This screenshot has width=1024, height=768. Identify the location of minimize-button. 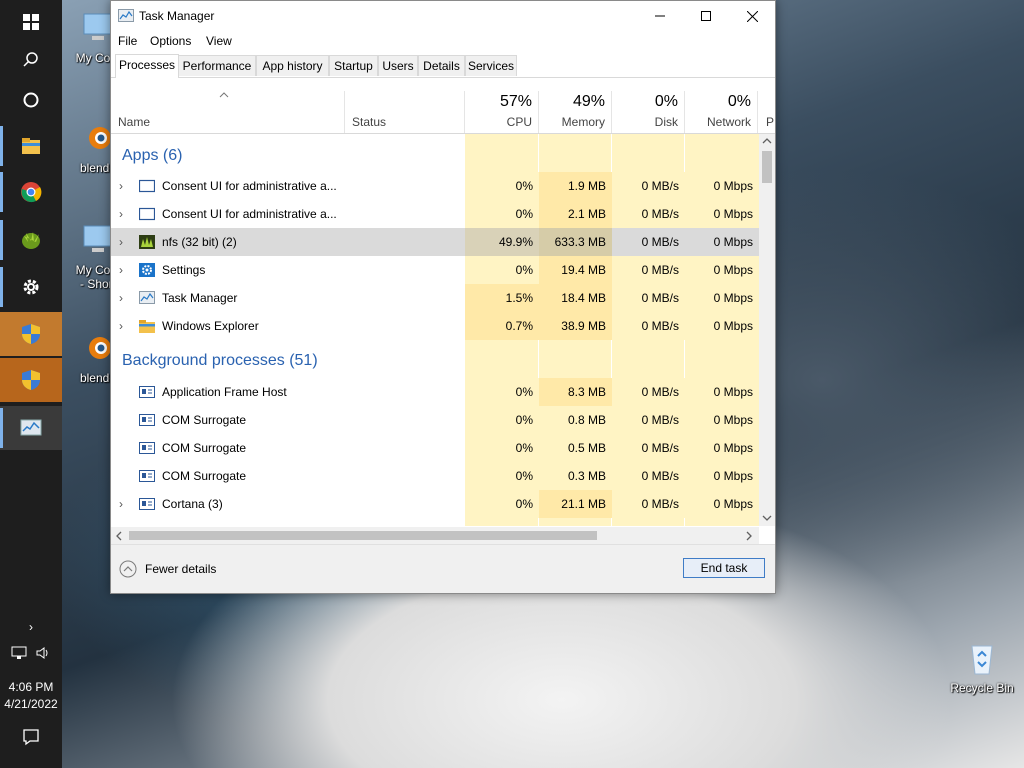
(660, 16).